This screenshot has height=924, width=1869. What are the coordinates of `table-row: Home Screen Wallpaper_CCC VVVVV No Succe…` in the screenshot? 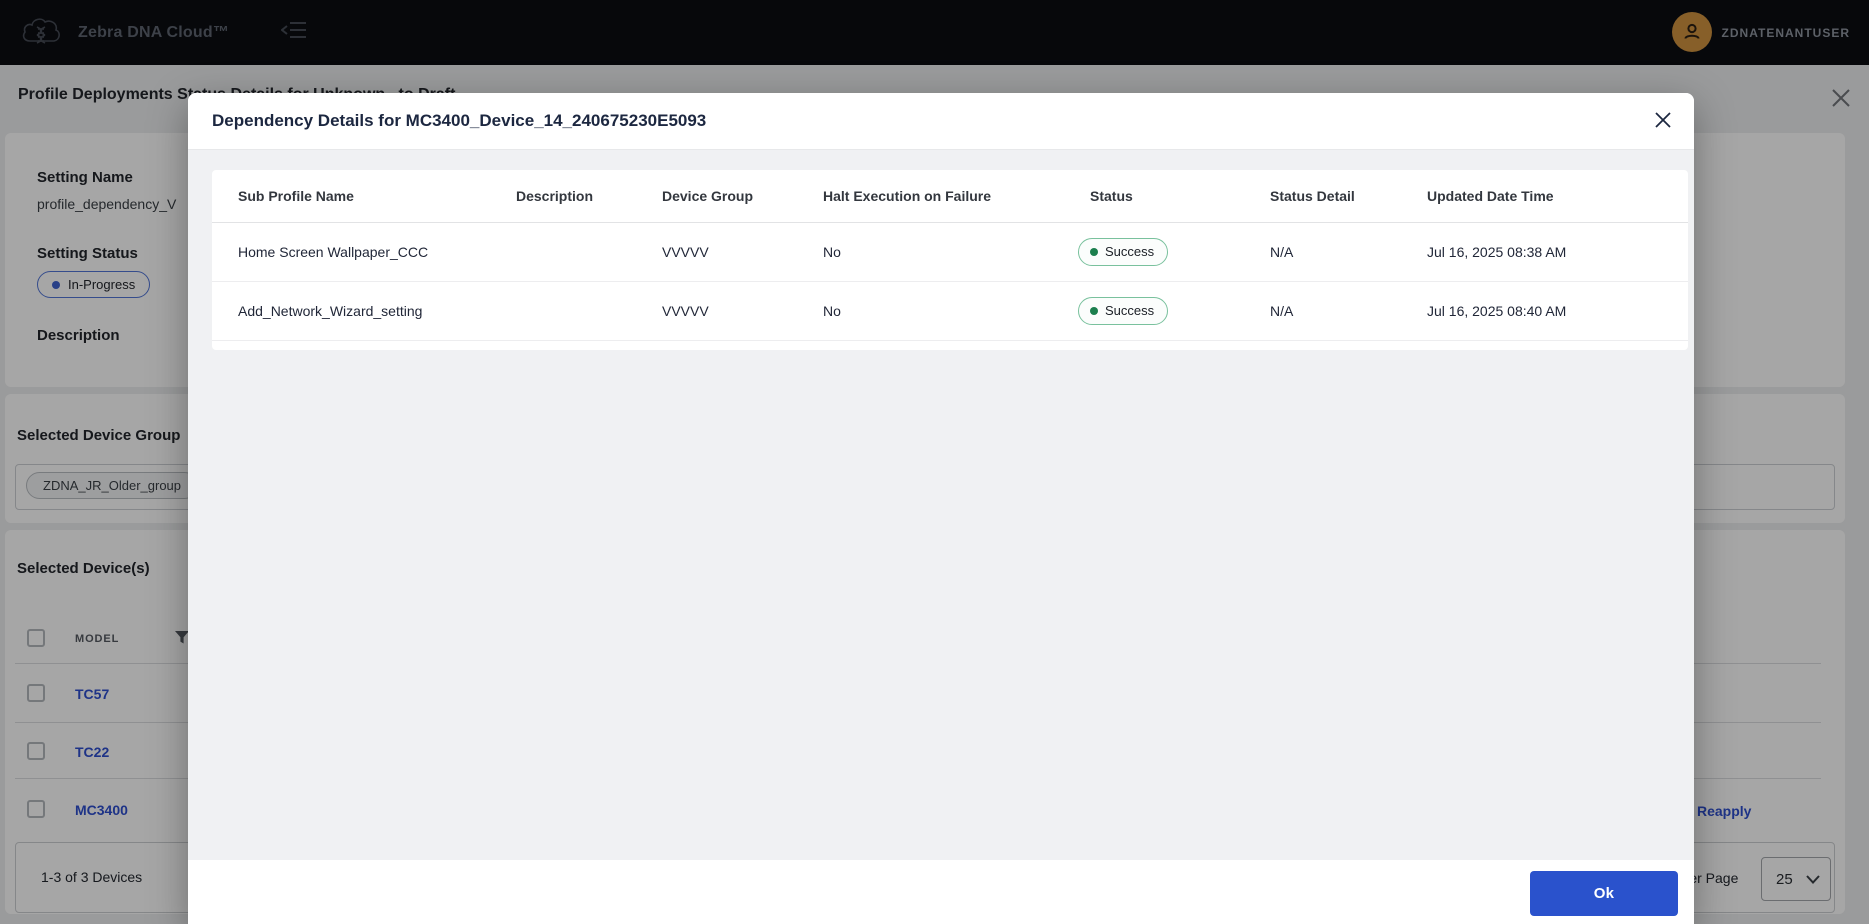 It's located at (950, 252).